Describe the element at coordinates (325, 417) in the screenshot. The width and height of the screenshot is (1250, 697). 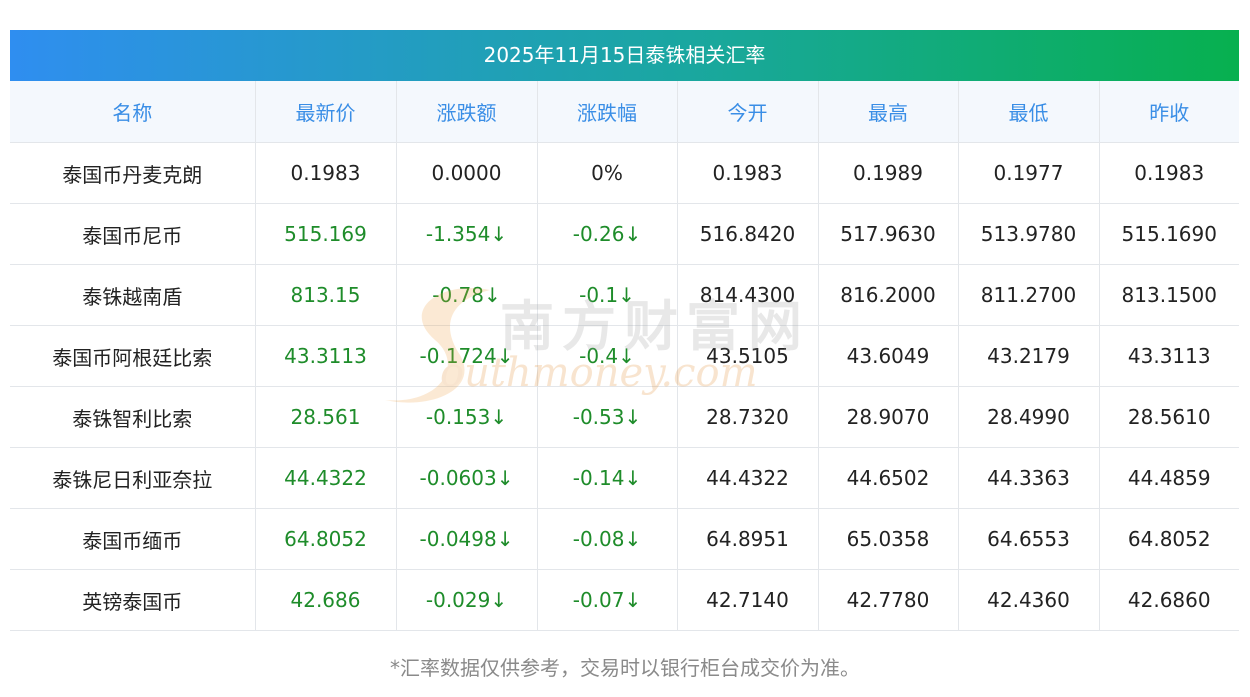
I see `cell-latest: 28.561` at that location.